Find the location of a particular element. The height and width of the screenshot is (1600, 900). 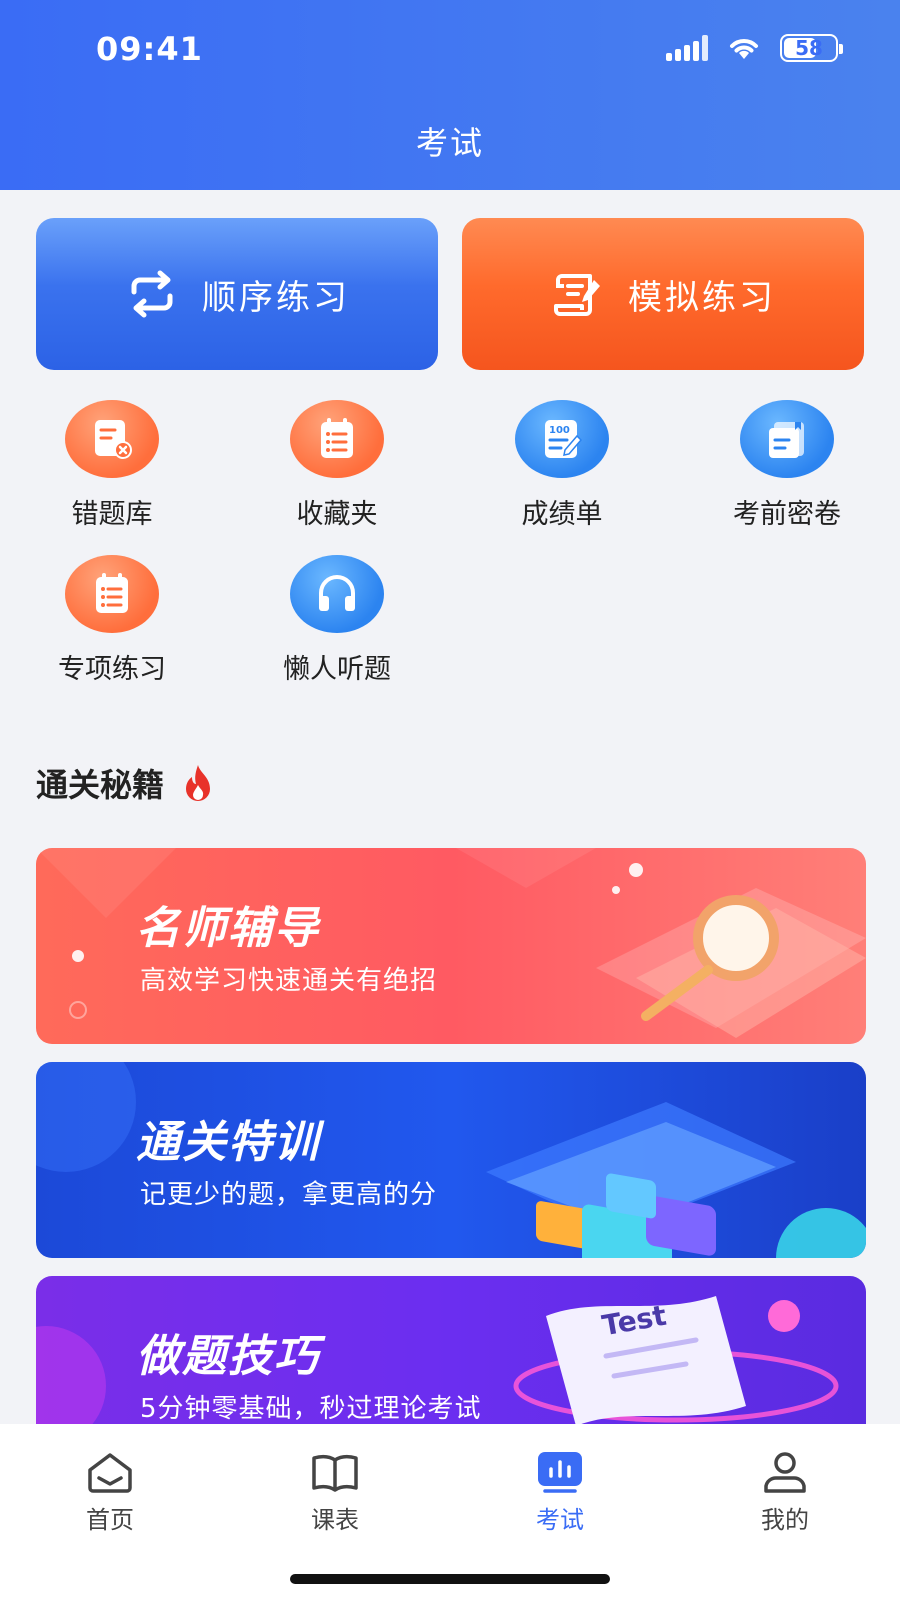

home-icon is located at coordinates (110, 1473).